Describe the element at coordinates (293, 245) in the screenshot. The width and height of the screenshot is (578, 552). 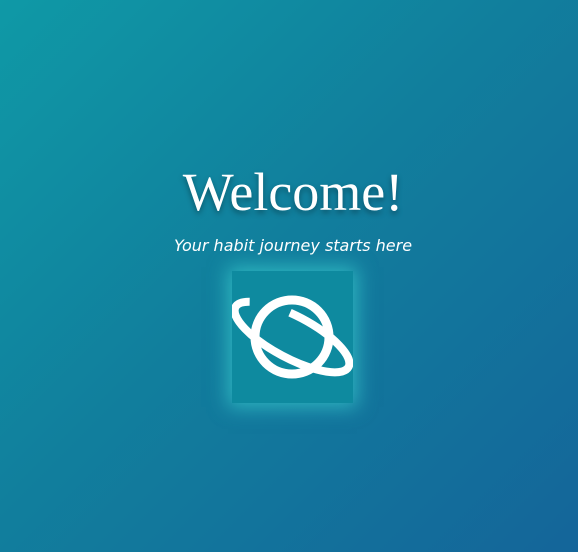
I see `welcome-subtitle: Your habit journey starts here` at that location.